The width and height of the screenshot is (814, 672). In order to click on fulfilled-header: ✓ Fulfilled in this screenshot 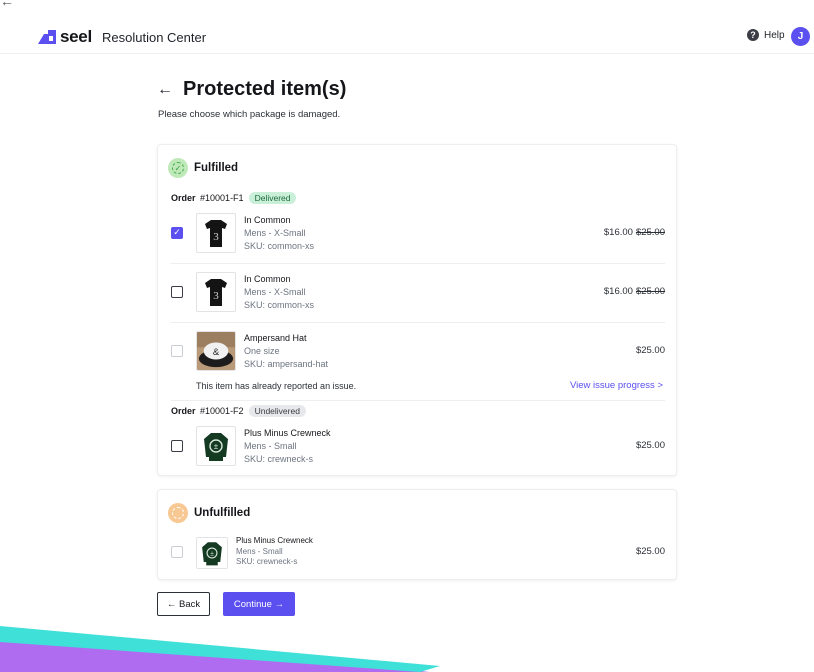, I will do `click(203, 168)`.